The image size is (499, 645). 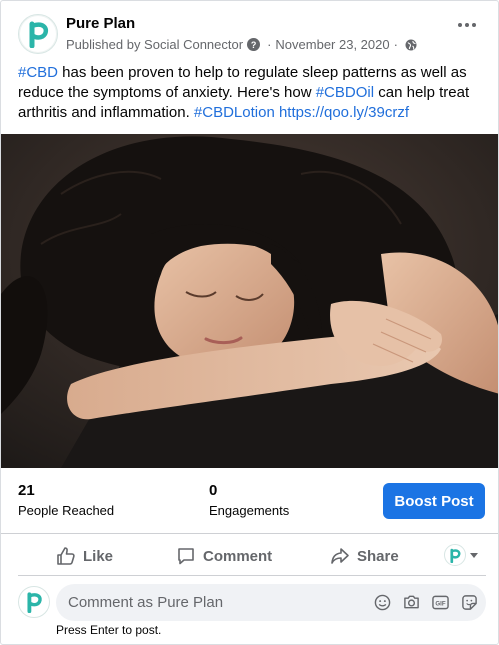 What do you see at coordinates (382, 602) in the screenshot?
I see `smiley-icon` at bounding box center [382, 602].